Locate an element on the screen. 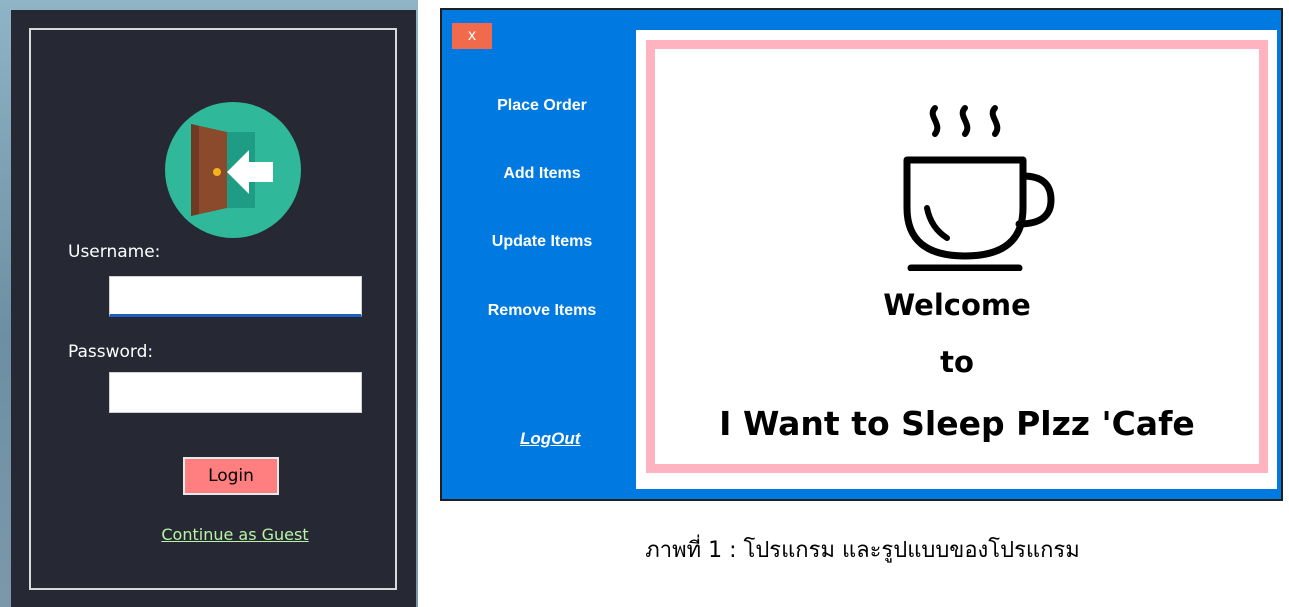 The width and height of the screenshot is (1289, 607). welcome-to: to is located at coordinates (957, 362).